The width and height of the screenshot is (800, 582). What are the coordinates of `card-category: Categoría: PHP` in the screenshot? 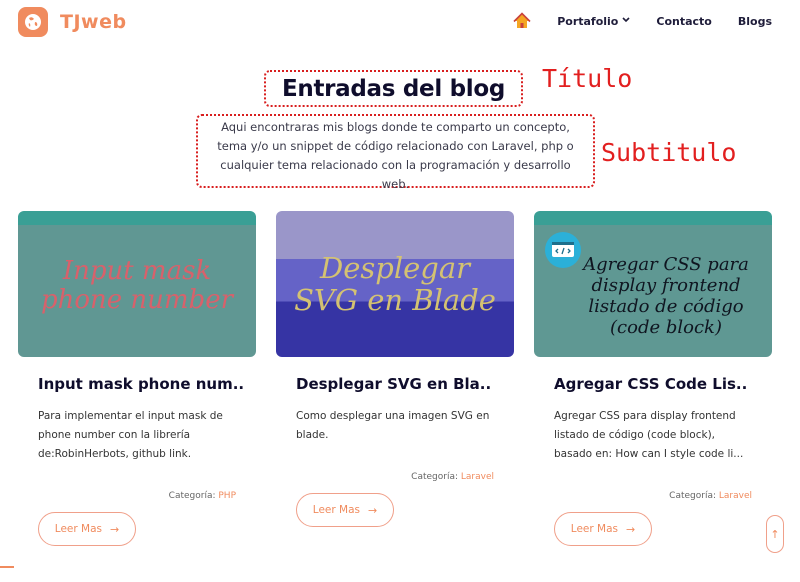 It's located at (202, 496).